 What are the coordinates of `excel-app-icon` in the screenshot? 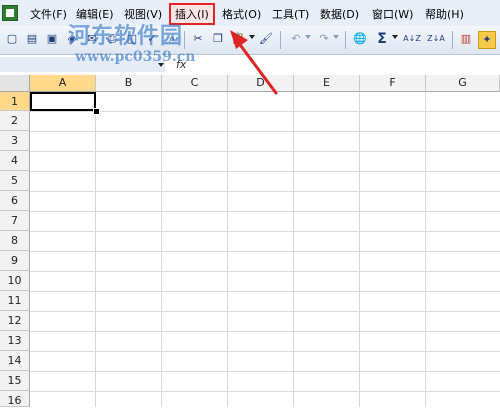 It's located at (10, 13).